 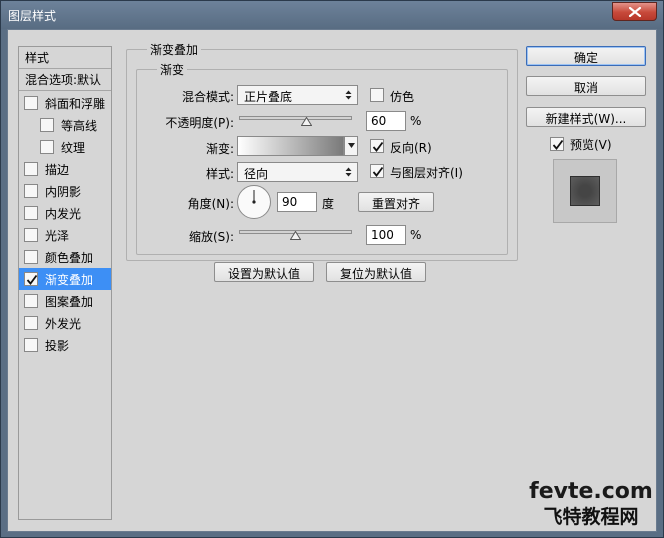 What do you see at coordinates (37, 58) in the screenshot?
I see `styles-header-label: 样式` at bounding box center [37, 58].